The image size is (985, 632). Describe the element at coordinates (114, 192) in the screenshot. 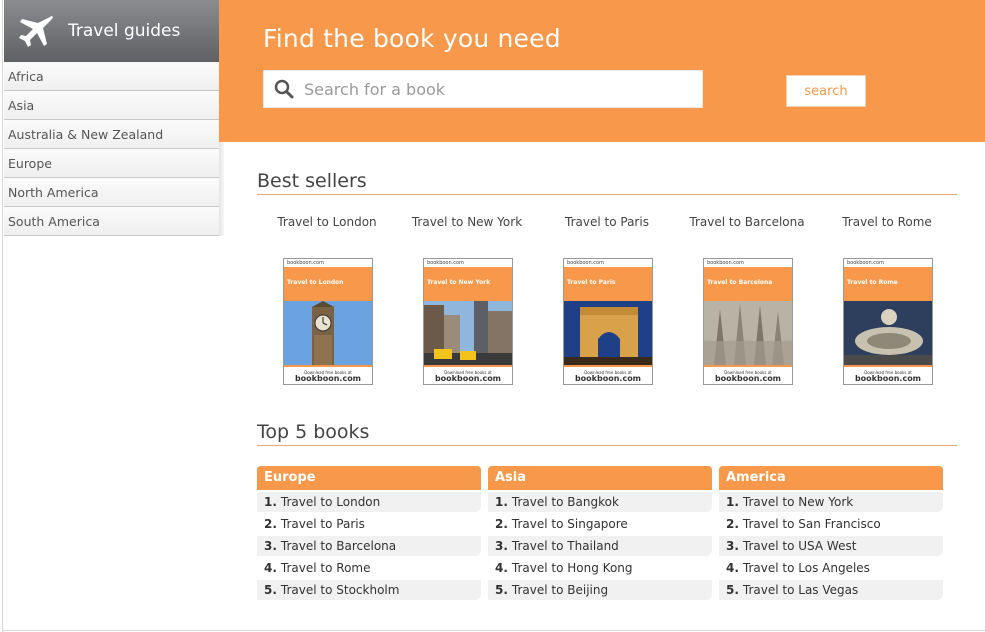

I see `sidebar-item-north-america: North America` at that location.